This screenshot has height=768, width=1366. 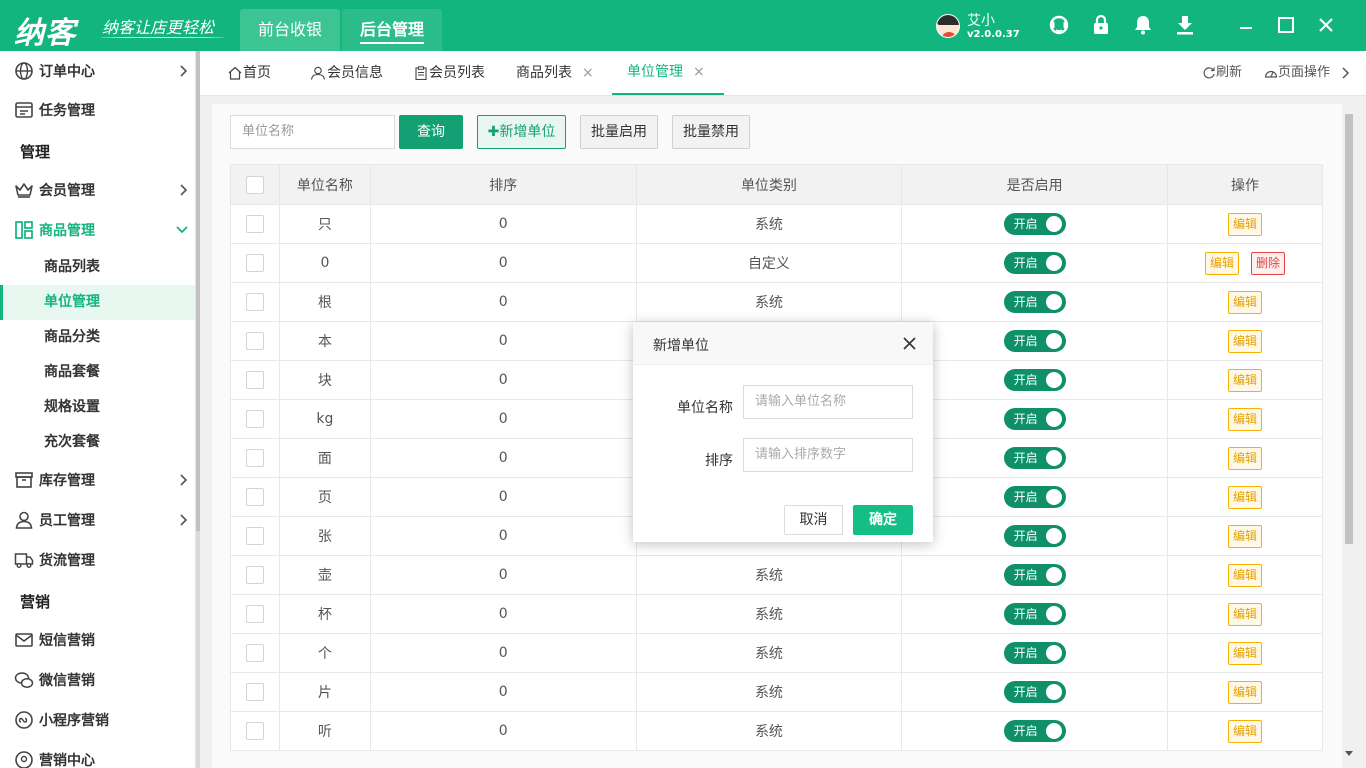 I want to click on dialog-header: 新增单位, so click(x=783, y=343).